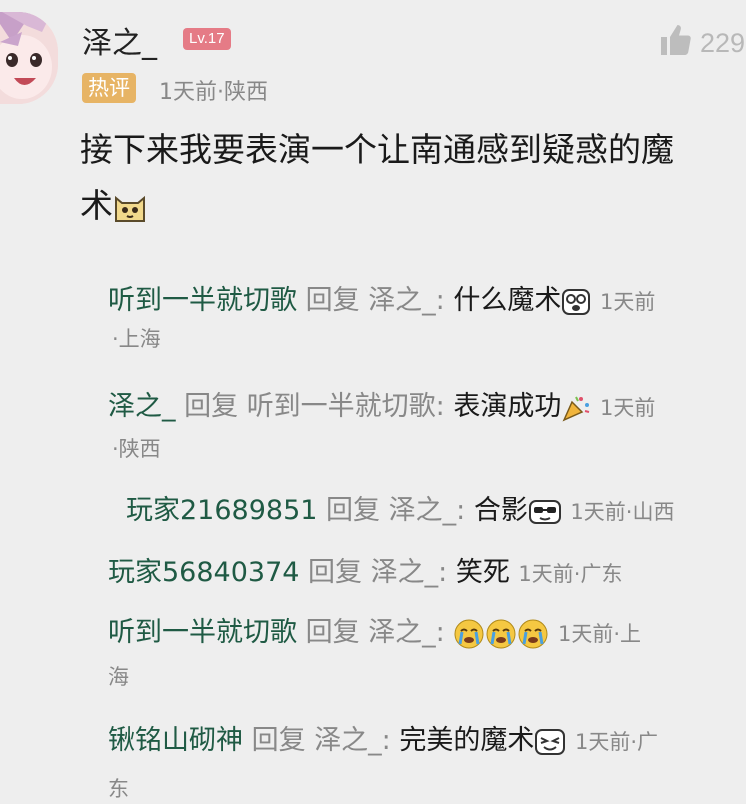  Describe the element at coordinates (136, 449) in the screenshot. I see `reply-time-cont: ·陕西` at that location.